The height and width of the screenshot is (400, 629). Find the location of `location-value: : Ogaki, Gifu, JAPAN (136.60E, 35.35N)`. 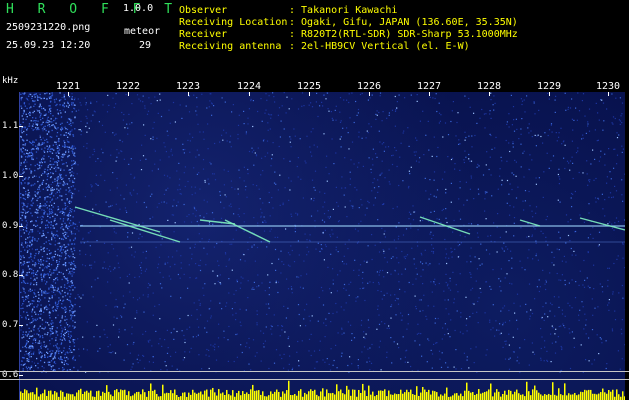

location-value: : Ogaki, Gifu, JAPAN (136.60E, 35.35N) is located at coordinates (403, 22).